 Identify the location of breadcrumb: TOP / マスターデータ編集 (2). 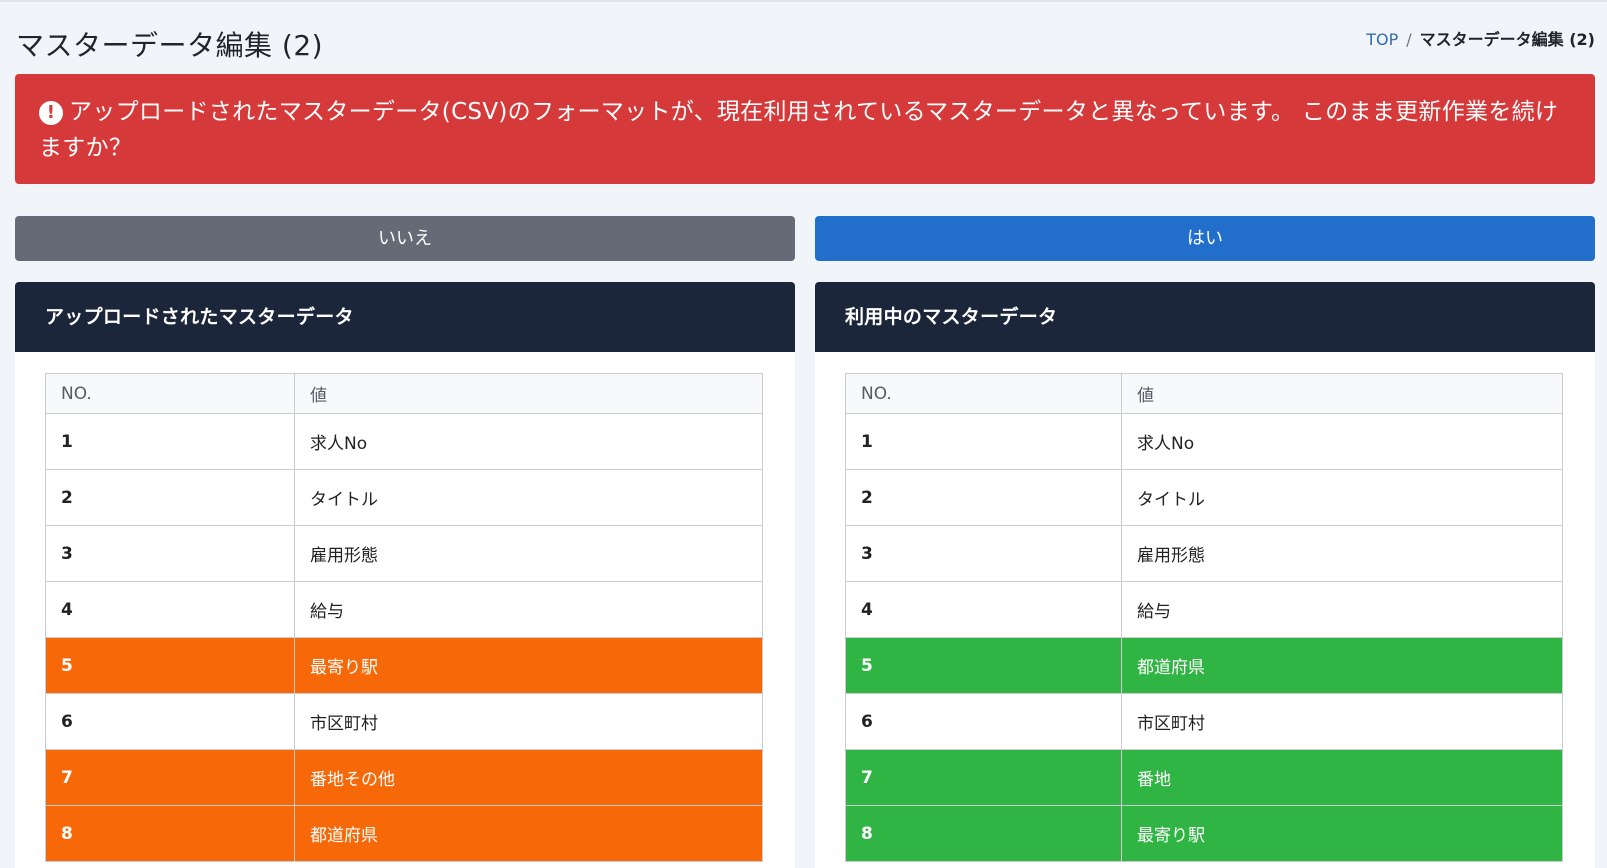
(1480, 38).